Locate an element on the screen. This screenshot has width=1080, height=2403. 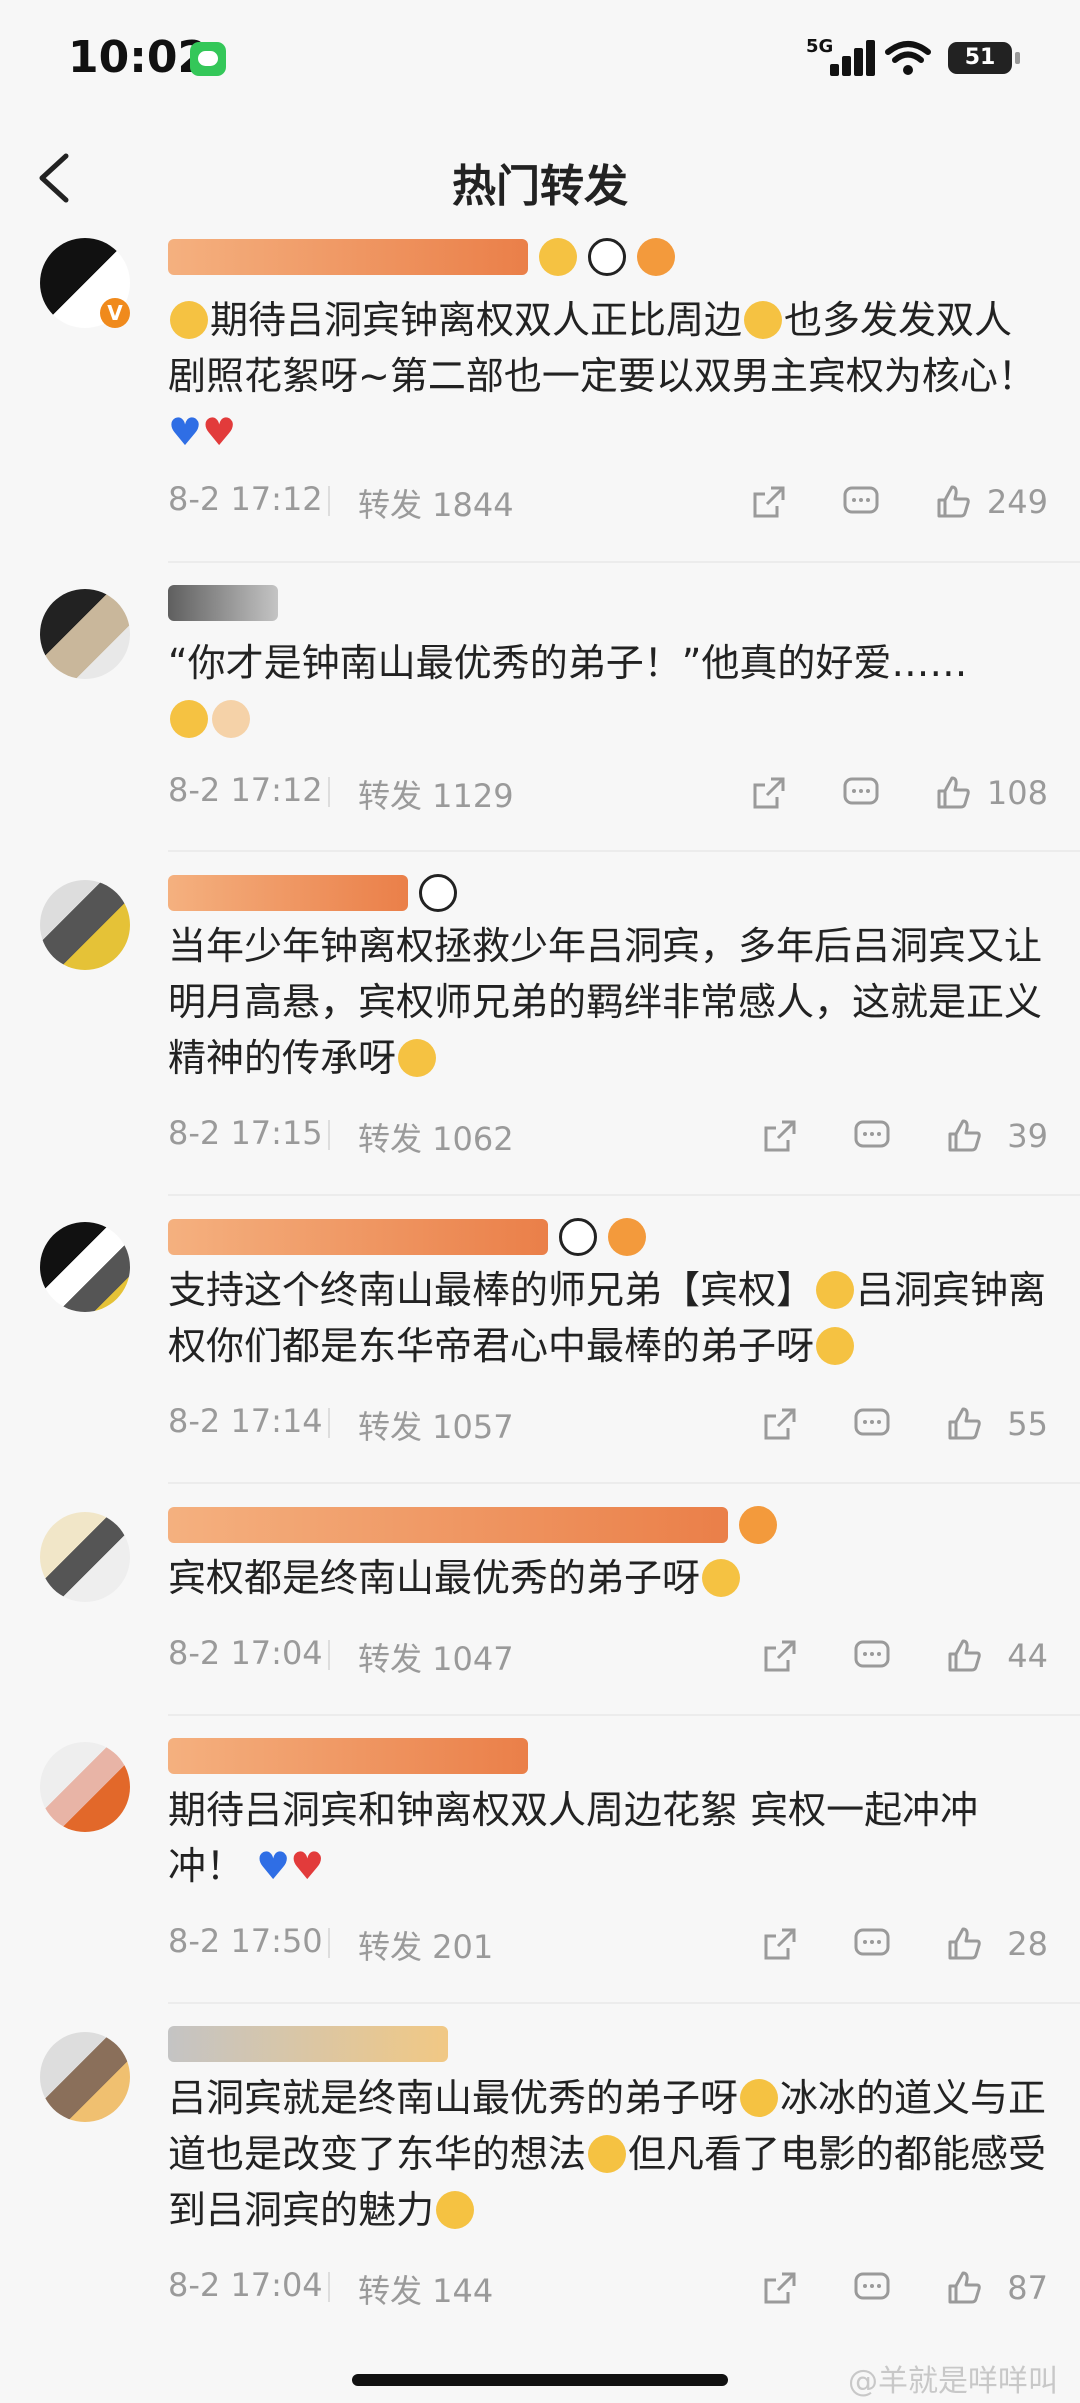
post-time: 8-2 17:15 is located at coordinates (245, 1133).